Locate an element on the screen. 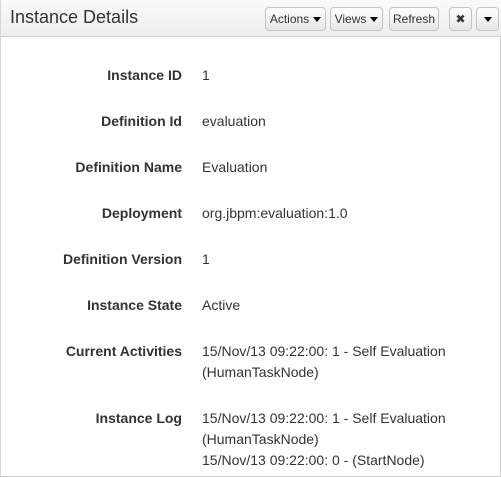  views-label: Views is located at coordinates (350, 19).